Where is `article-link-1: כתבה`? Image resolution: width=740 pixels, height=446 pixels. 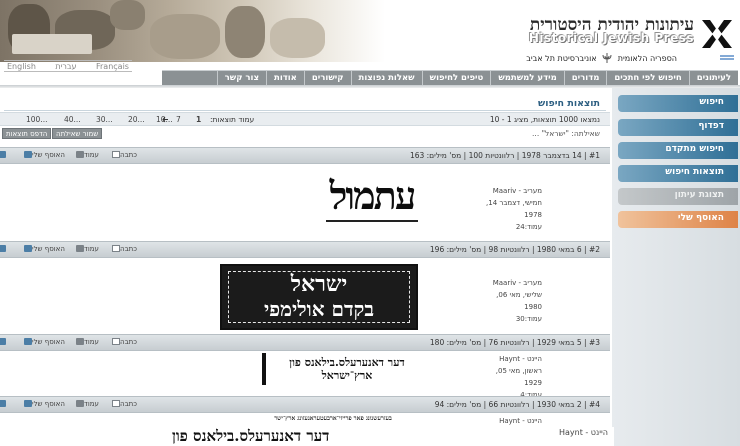
article-link-1: כתבה is located at coordinates (123, 155).